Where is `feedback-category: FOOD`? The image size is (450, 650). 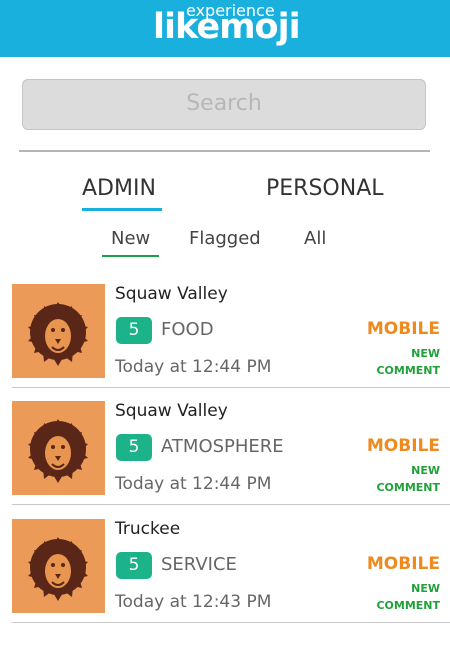
feedback-category: FOOD is located at coordinates (187, 329).